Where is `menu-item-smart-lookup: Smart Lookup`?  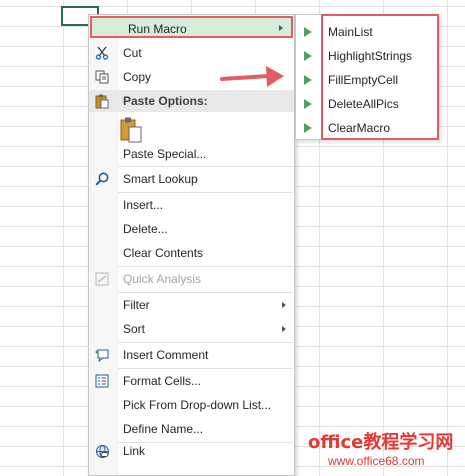
menu-item-smart-lookup: Smart Lookup is located at coordinates (191, 179).